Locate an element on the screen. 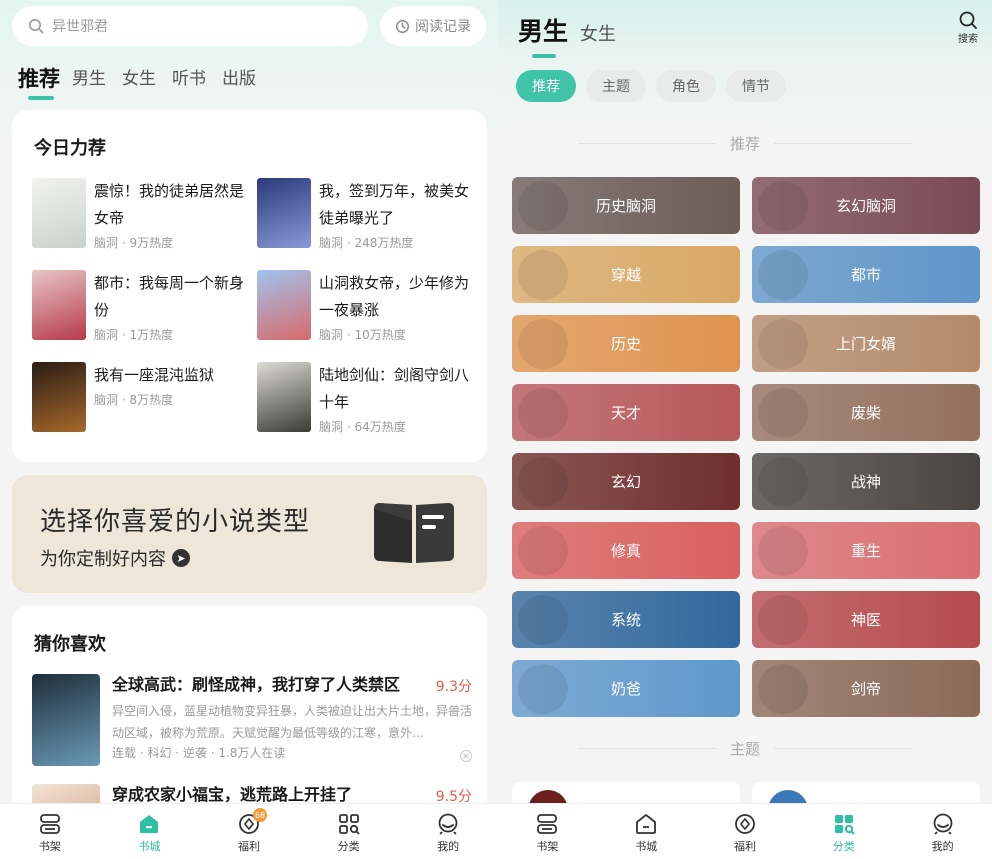 The image size is (992, 859). bottom-nav: 书架 书城 福利 分类 我的 is located at coordinates (745, 831).